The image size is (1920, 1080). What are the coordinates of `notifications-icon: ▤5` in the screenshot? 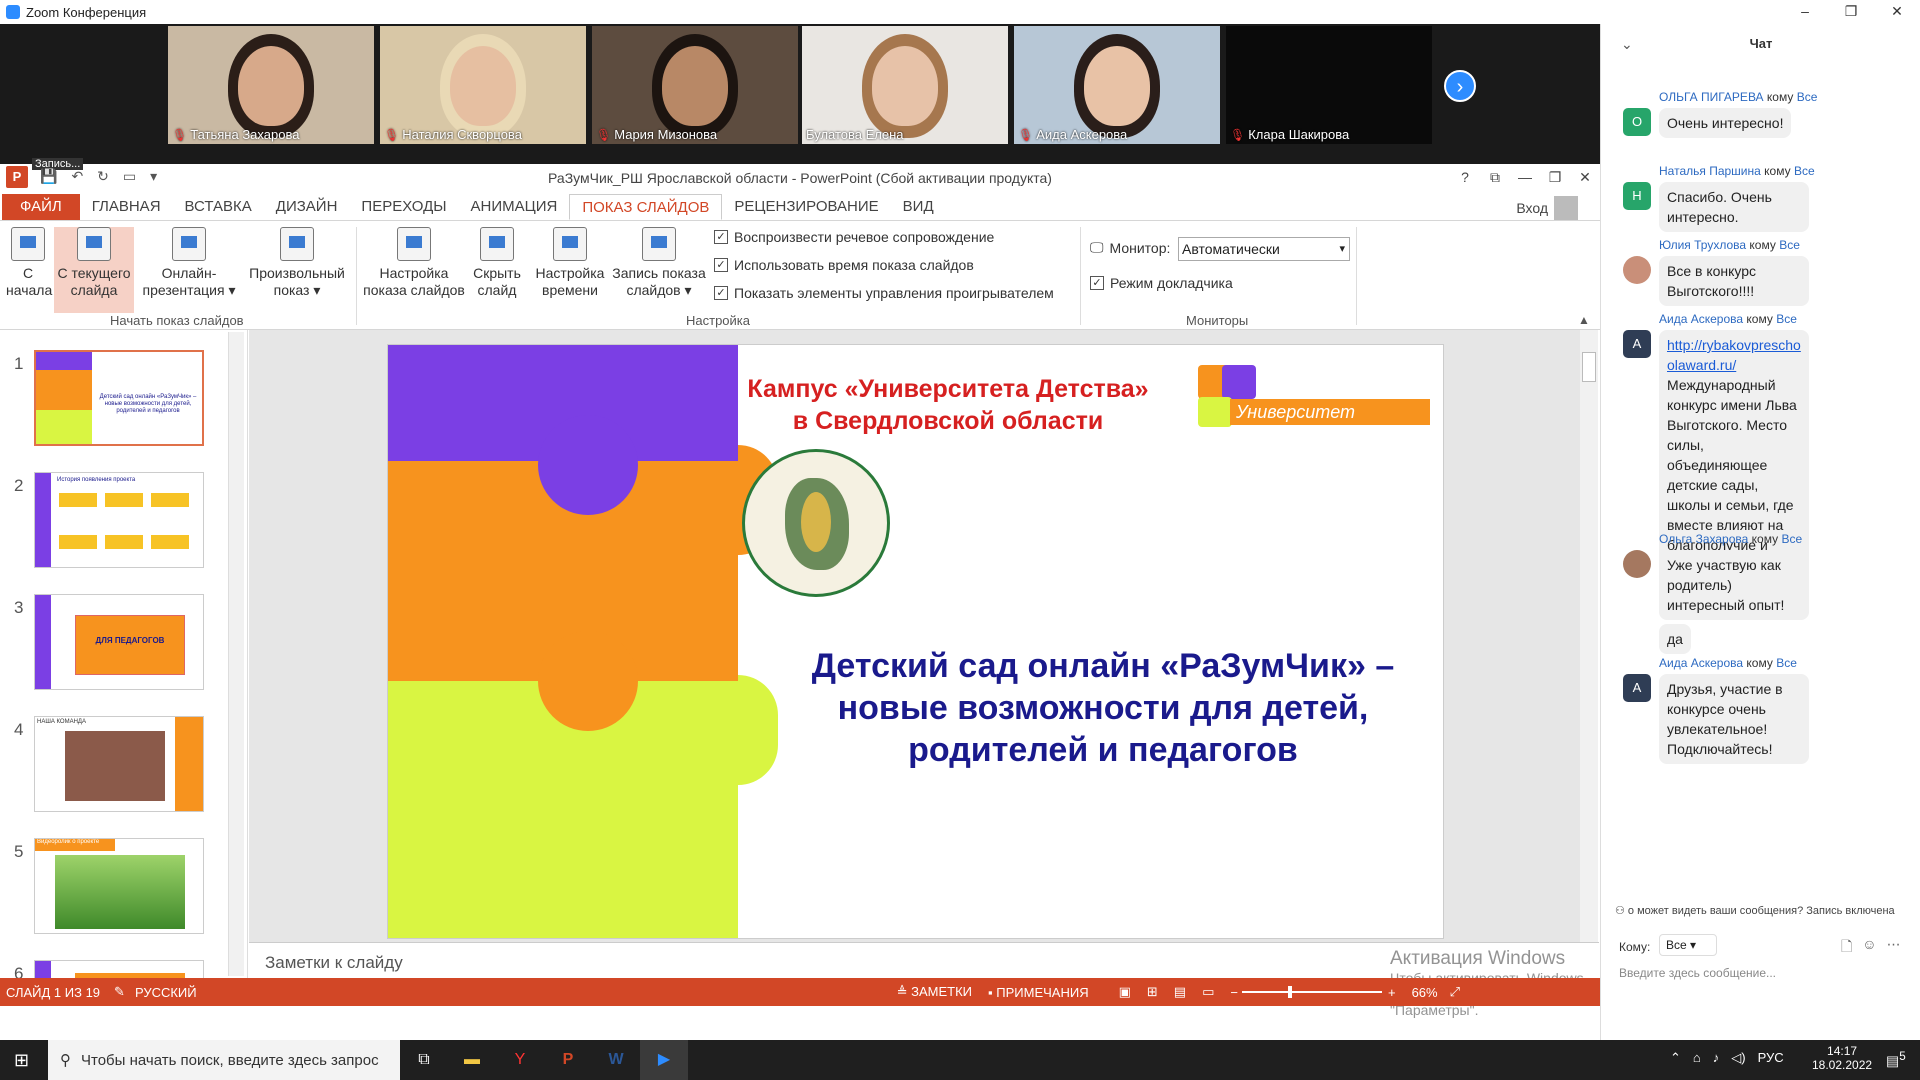 It's located at (1896, 1060).